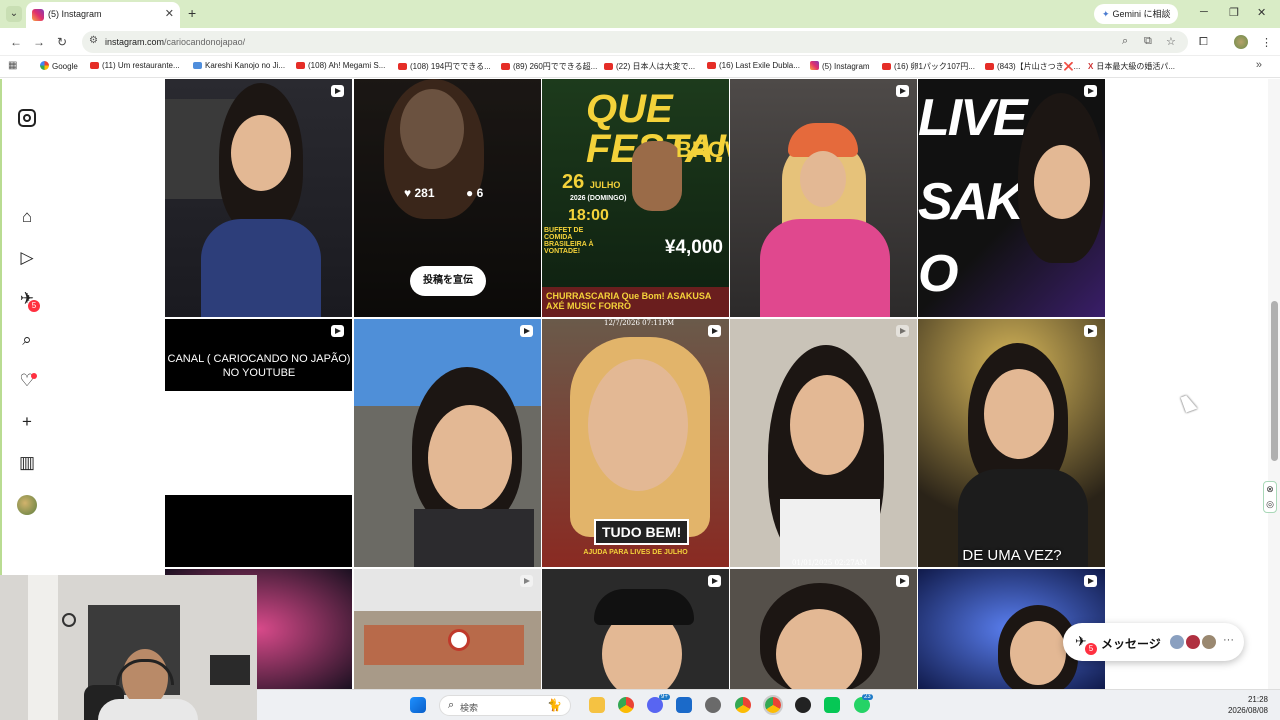 The width and height of the screenshot is (1280, 720). Describe the element at coordinates (75, 14) in the screenshot. I see `tab-title: (5) Instagram` at that location.